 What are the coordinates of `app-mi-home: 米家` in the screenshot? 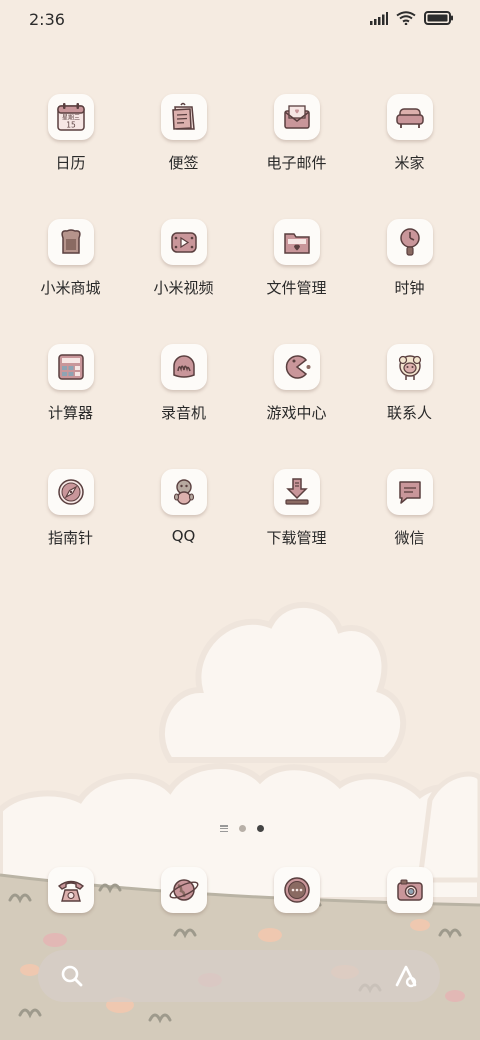 It's located at (409, 144).